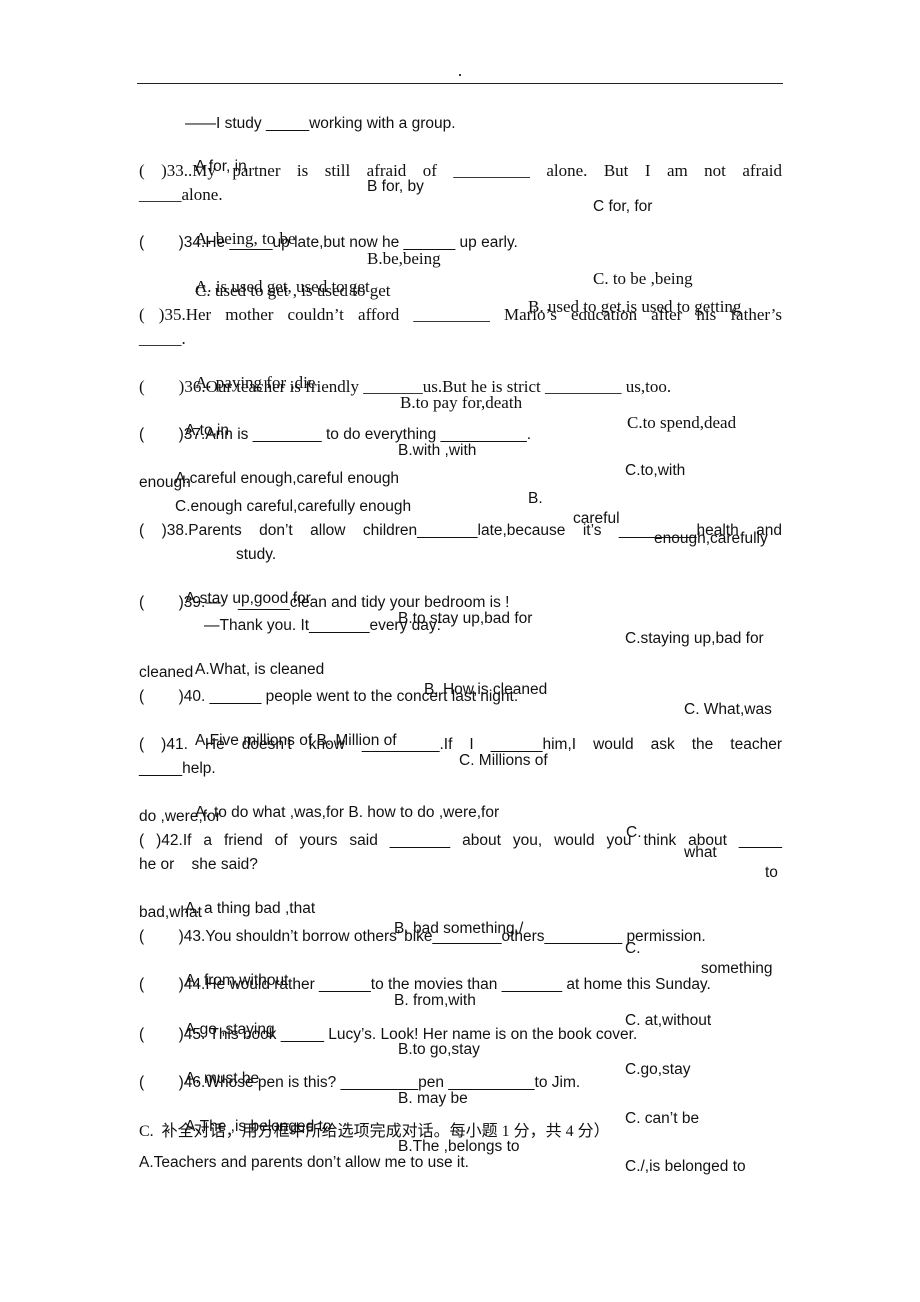 The image size is (920, 1302). What do you see at coordinates (162, 338) in the screenshot?
I see `question-35-cont: _____.` at bounding box center [162, 338].